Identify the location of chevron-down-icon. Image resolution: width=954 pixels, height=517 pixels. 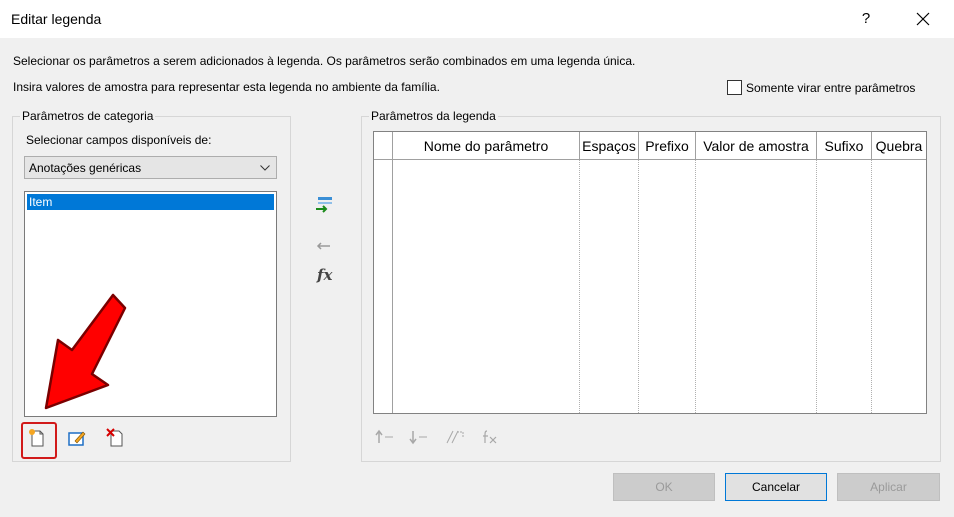
(265, 168).